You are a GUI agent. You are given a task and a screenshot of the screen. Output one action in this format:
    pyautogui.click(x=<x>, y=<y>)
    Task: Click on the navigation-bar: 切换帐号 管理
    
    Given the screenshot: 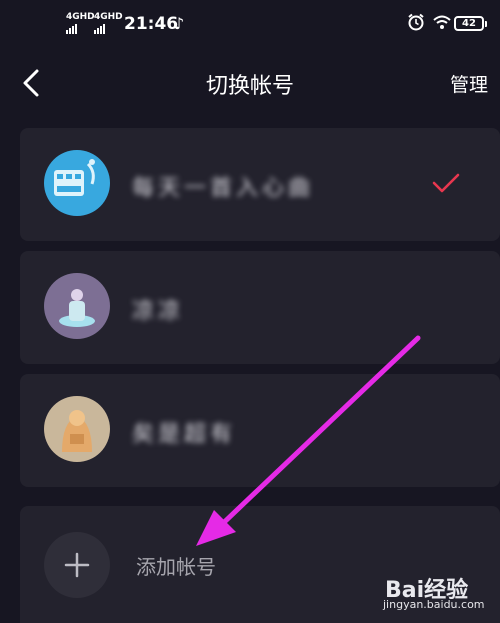 What is the action you would take?
    pyautogui.click(x=250, y=81)
    